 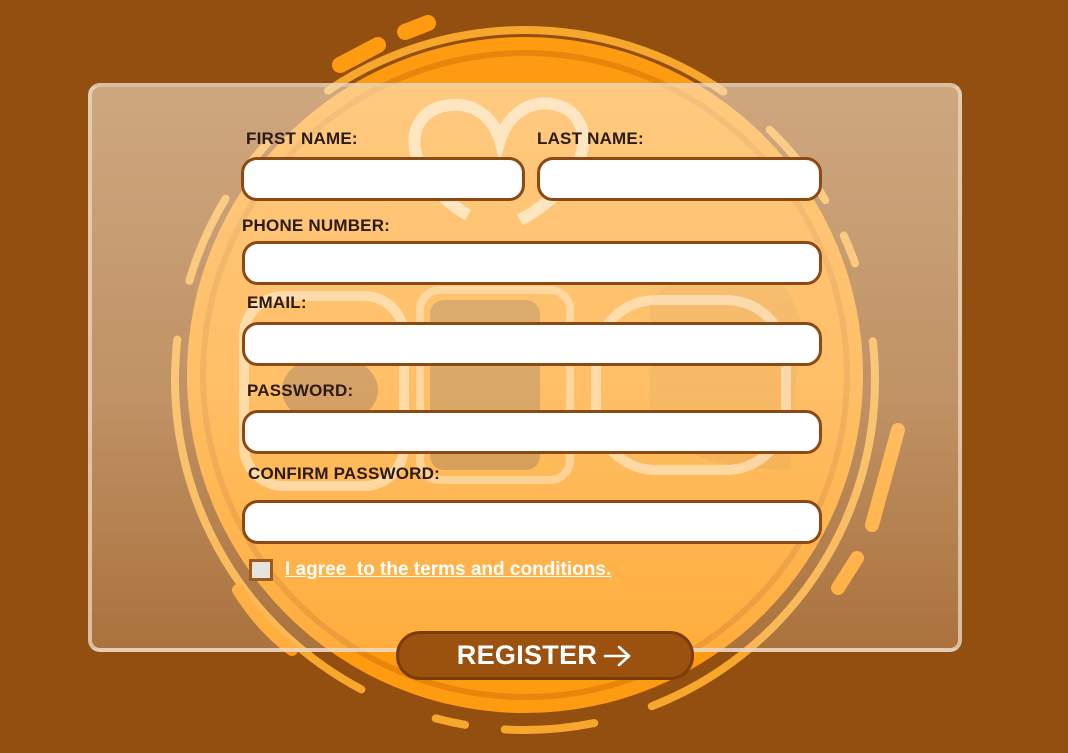 I want to click on first-name-label: FIRST NAME:, so click(x=302, y=138).